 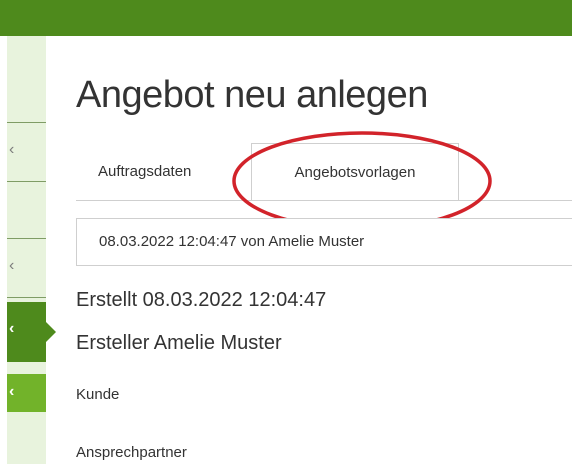 What do you see at coordinates (286, 18) in the screenshot?
I see `top-bar` at bounding box center [286, 18].